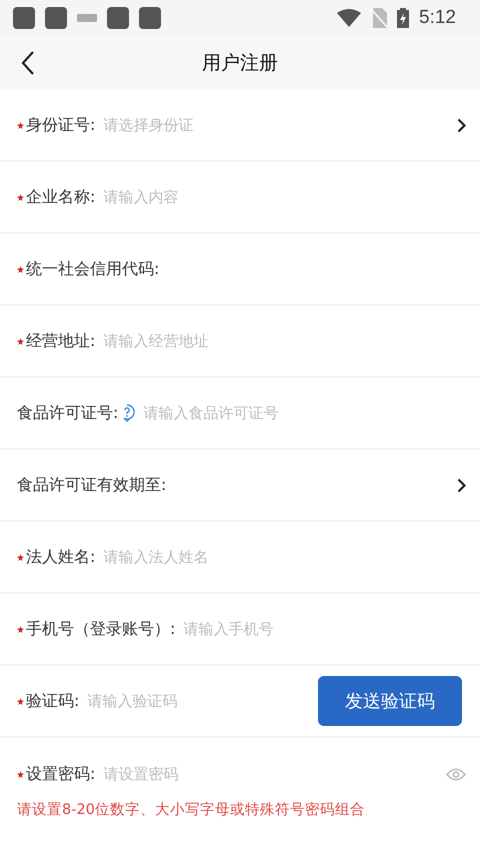 The width and height of the screenshot is (480, 853). I want to click on battery-icon, so click(403, 18).